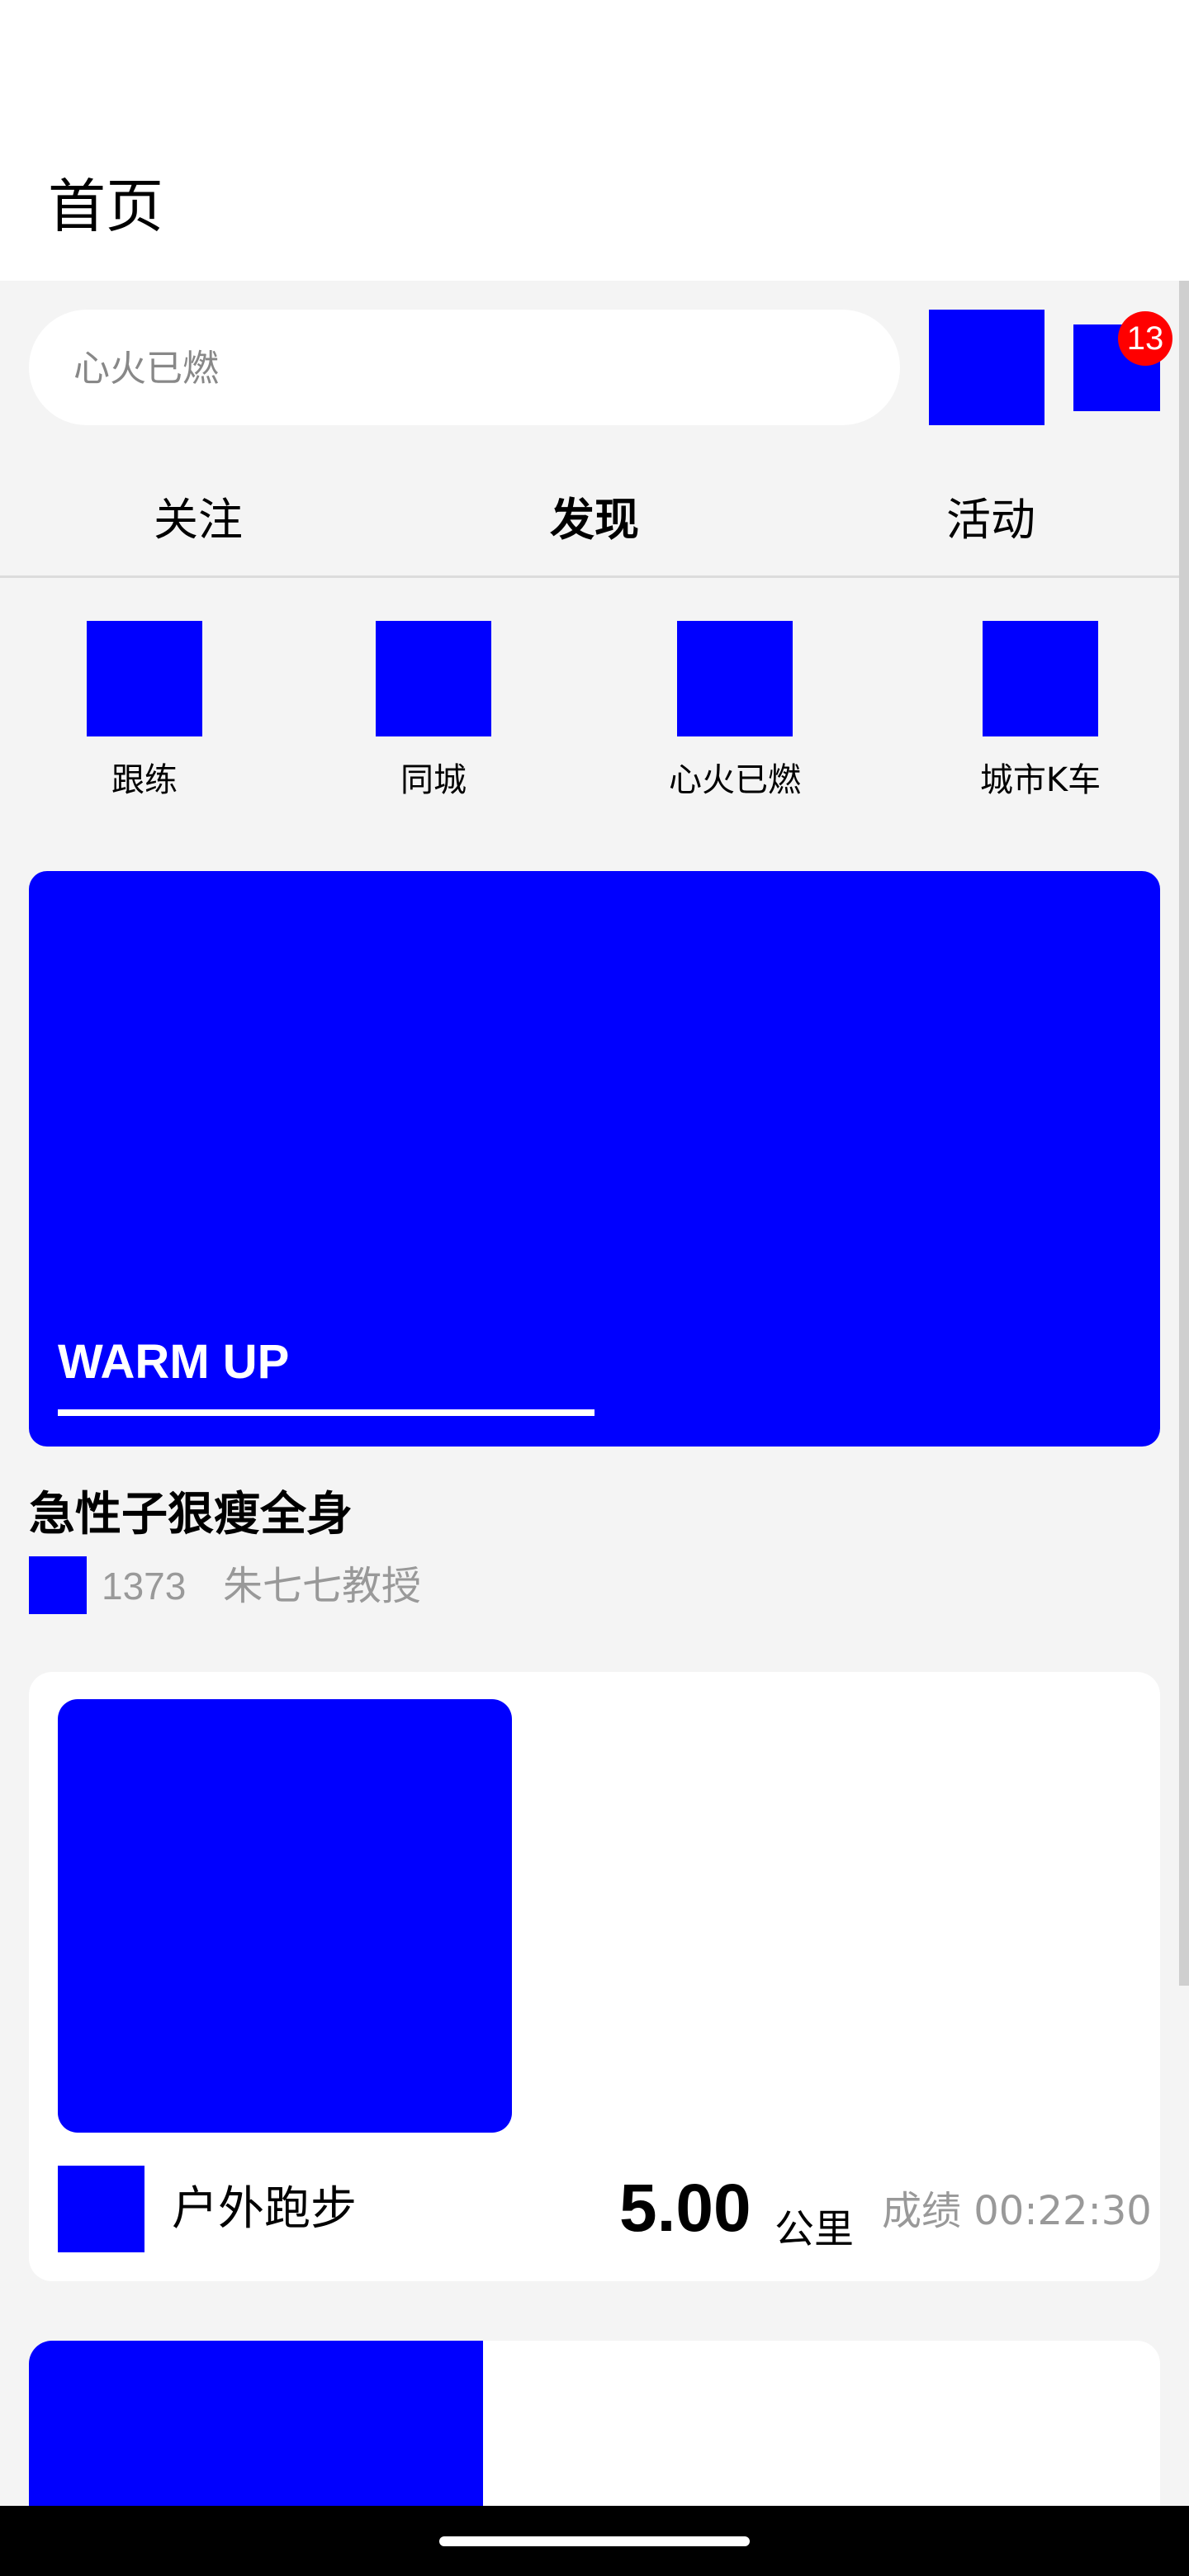 This screenshot has height=2576, width=1189. Describe the element at coordinates (594, 576) in the screenshot. I see `tab-divider` at that location.